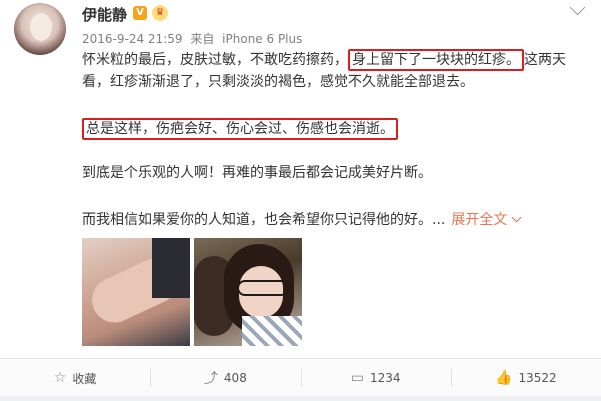  Describe the element at coordinates (357, 378) in the screenshot. I see `comment-icon: ▭` at that location.